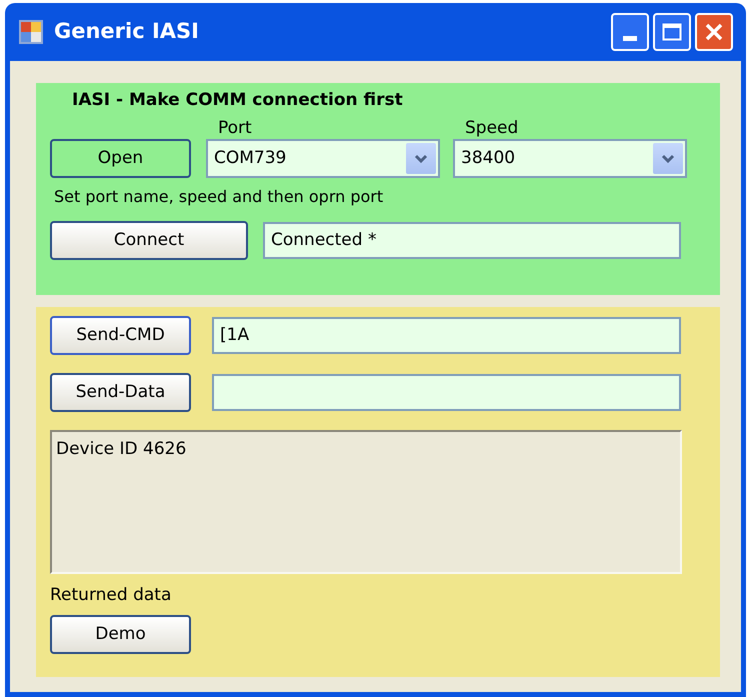 The height and width of the screenshot is (697, 748). What do you see at coordinates (472, 240) in the screenshot?
I see `status-field: Connected *` at bounding box center [472, 240].